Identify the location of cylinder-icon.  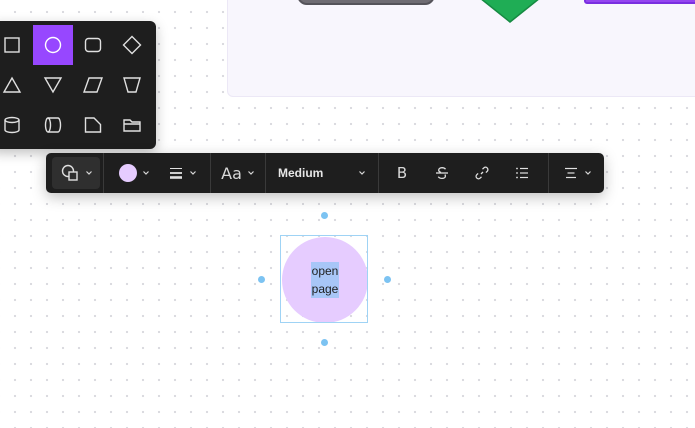
(12, 125).